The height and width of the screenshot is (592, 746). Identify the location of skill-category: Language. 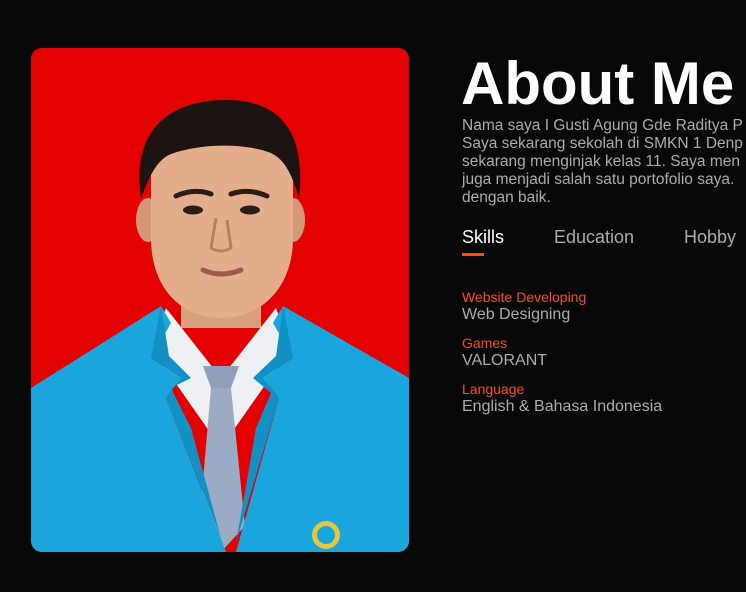
(493, 389).